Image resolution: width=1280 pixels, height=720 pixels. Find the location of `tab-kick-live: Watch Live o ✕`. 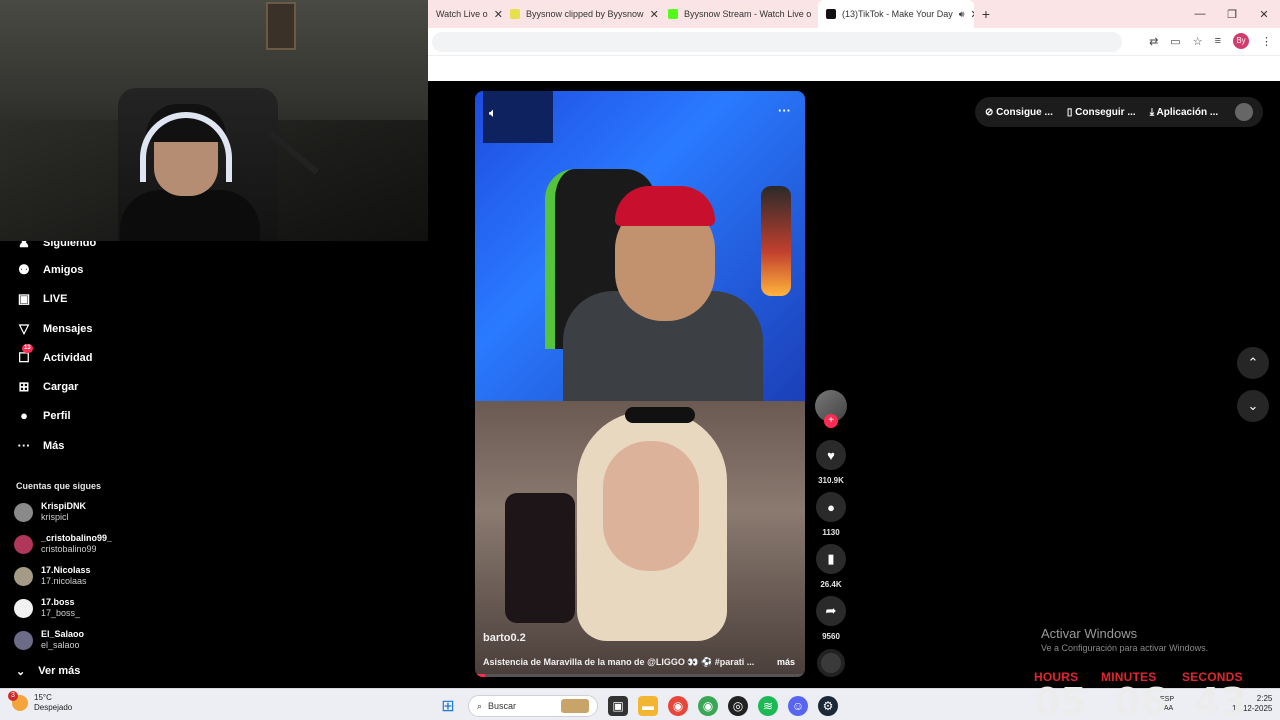

tab-kick-live: Watch Live o ✕ is located at coordinates (465, 14).